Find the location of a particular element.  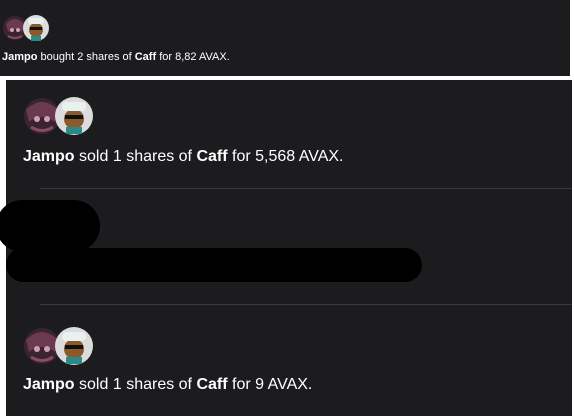

trade-price: 8,82 AVAX. is located at coordinates (202, 57).